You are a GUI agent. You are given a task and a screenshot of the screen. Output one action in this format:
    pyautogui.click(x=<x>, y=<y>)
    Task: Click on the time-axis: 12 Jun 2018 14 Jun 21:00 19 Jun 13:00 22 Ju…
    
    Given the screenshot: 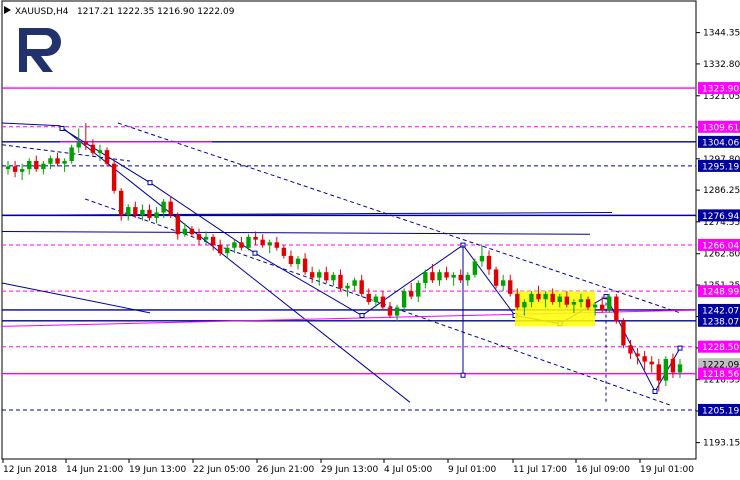 What is the action you would take?
    pyautogui.click(x=348, y=467)
    